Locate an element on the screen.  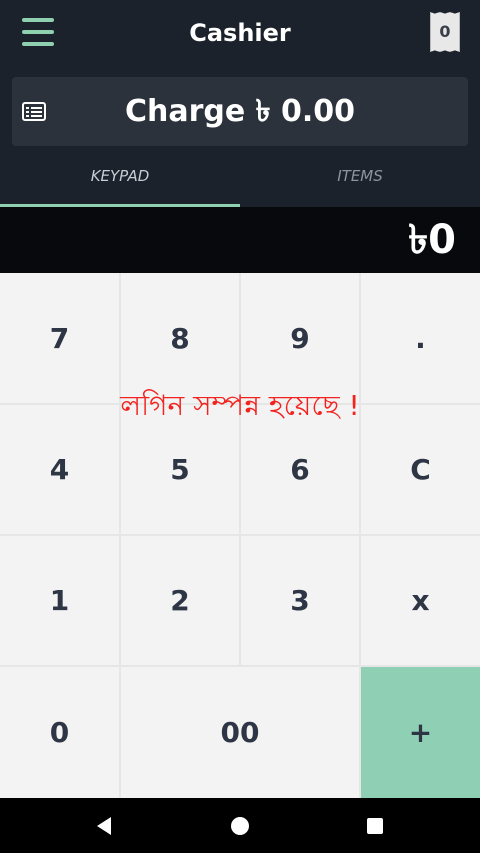
tab-items: ITEMS is located at coordinates (360, 178).